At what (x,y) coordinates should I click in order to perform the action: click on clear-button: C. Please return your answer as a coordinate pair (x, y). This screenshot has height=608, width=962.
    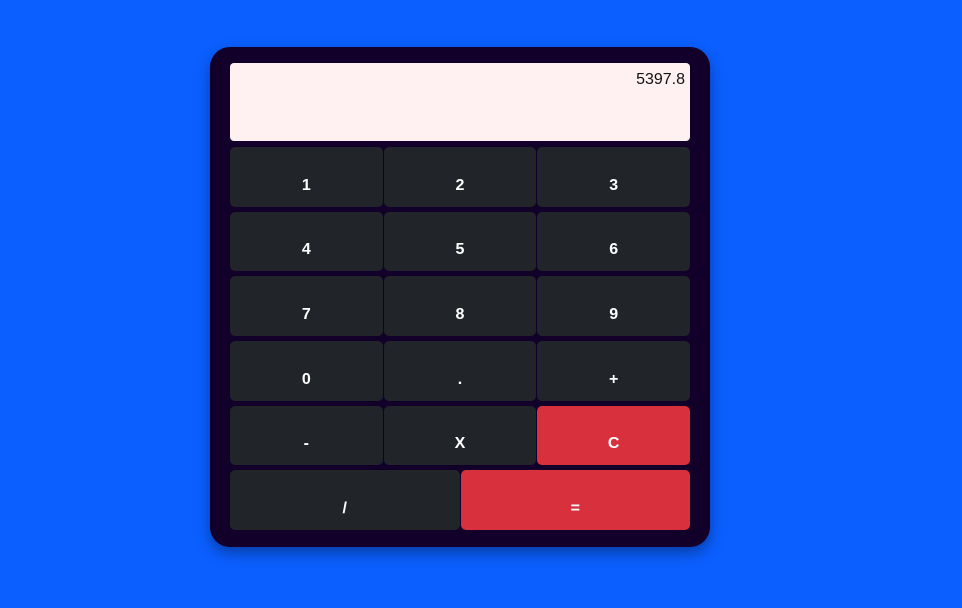
    Looking at the image, I should click on (613, 435).